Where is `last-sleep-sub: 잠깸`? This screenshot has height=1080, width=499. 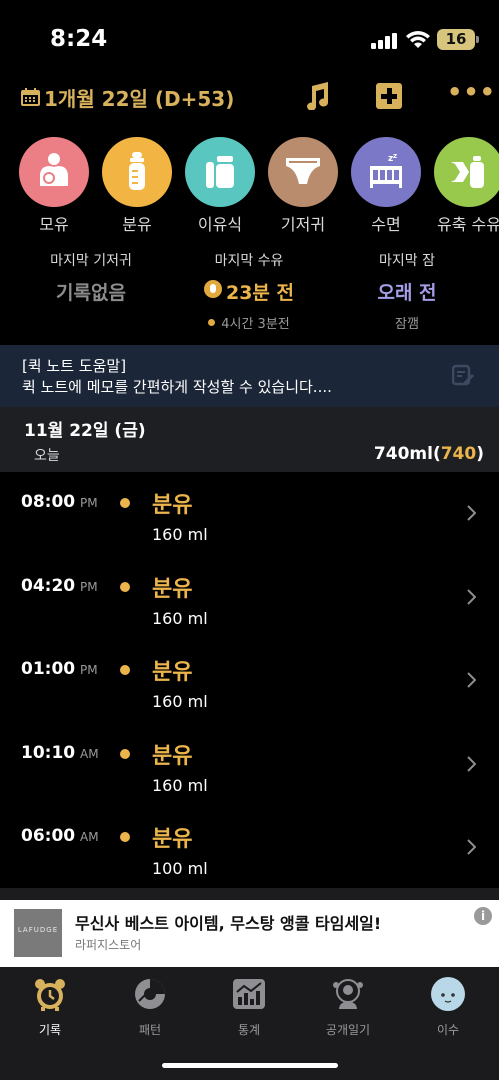
last-sleep-sub: 잠깸 is located at coordinates (407, 324).